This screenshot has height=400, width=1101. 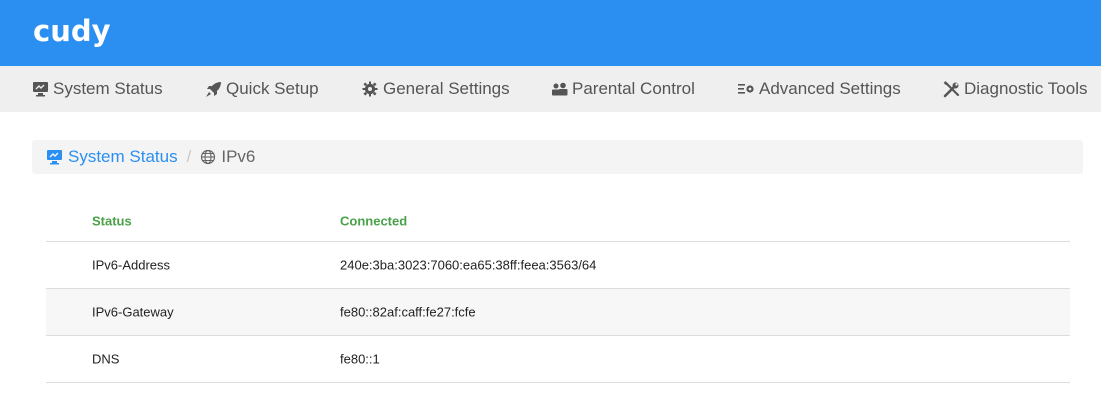 I want to click on nav-item-diagnostic-tools: Diagnostic Tools, so click(x=1014, y=89).